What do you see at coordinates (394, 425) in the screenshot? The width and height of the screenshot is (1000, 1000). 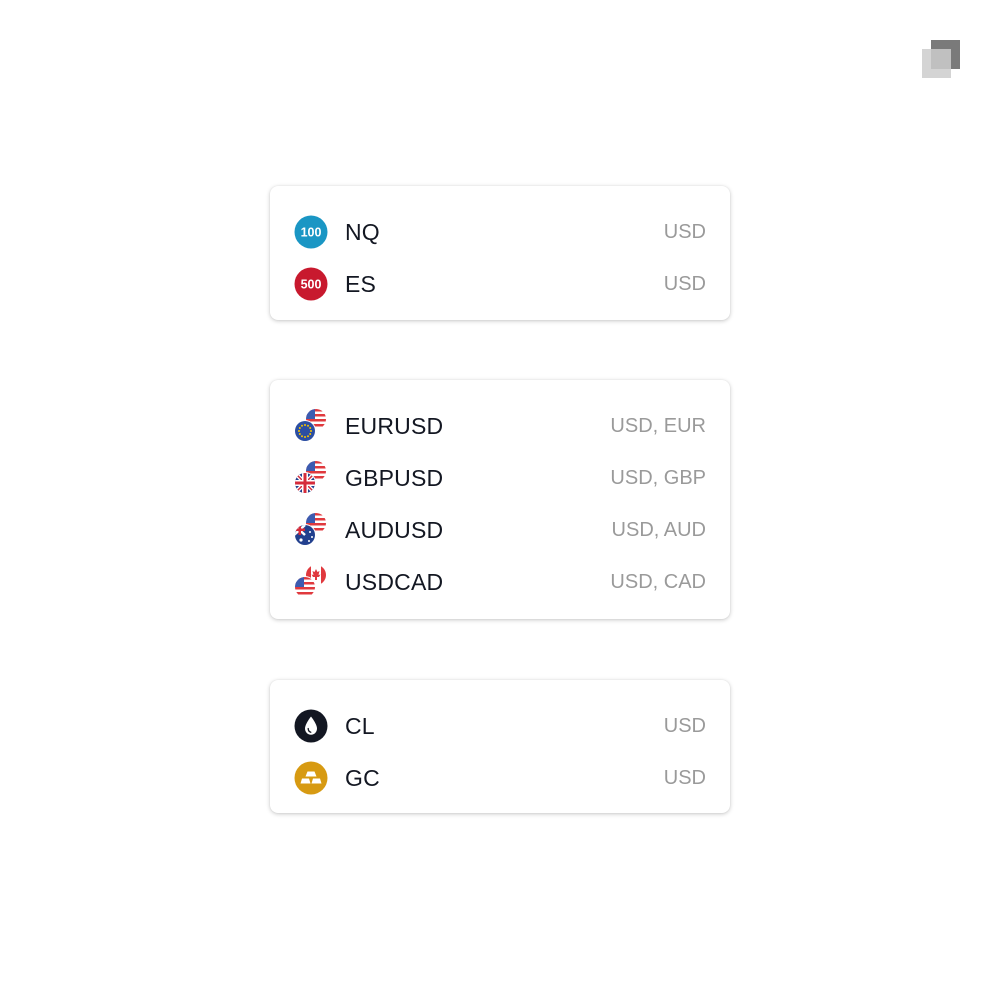 I see `symbol-name: EURUSD` at bounding box center [394, 425].